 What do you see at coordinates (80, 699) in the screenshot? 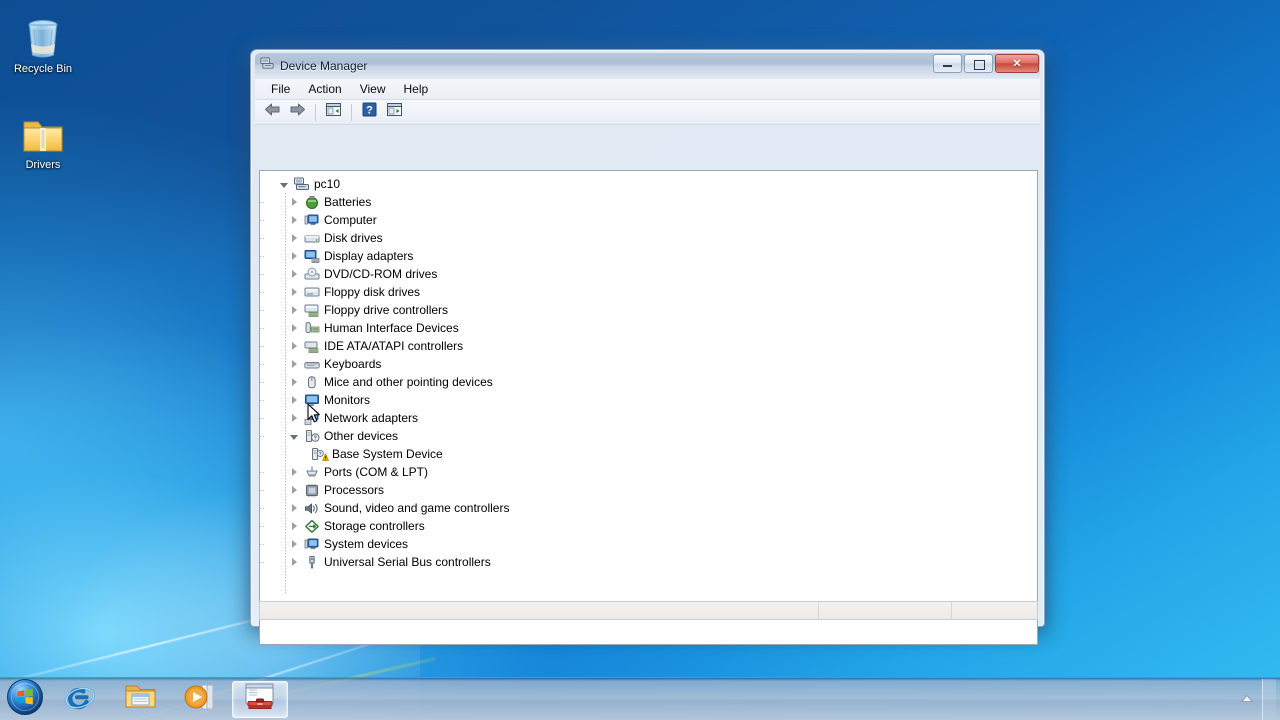
I see `taskbar-item-internet-explorer` at bounding box center [80, 699].